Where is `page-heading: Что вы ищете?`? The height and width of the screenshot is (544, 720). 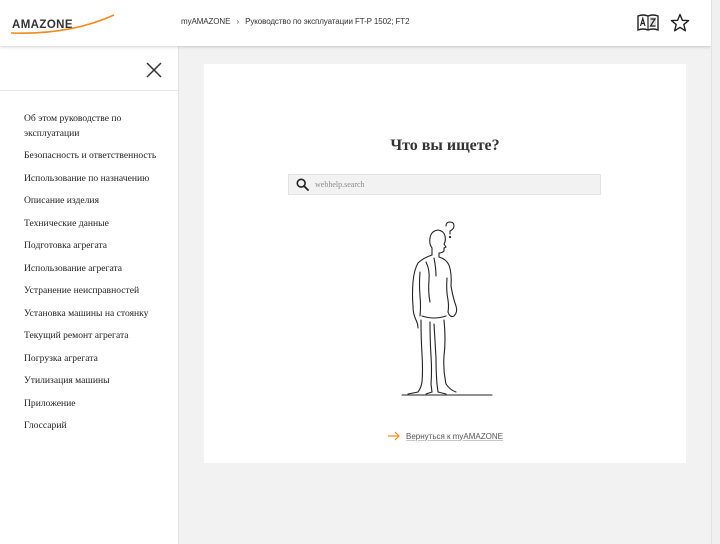 page-heading: Что вы ищете? is located at coordinates (445, 145).